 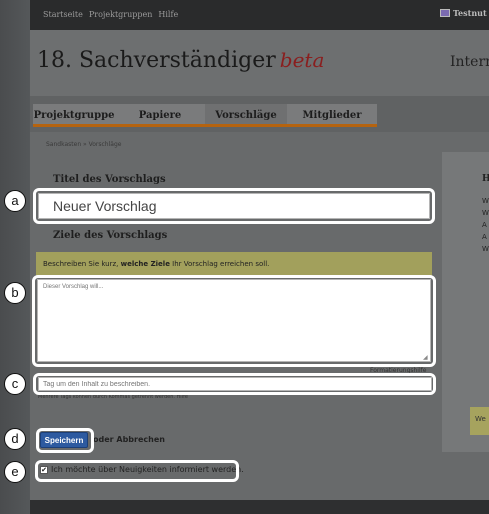 What do you see at coordinates (470, 13) in the screenshot?
I see `user-name: Testnut` at bounding box center [470, 13].